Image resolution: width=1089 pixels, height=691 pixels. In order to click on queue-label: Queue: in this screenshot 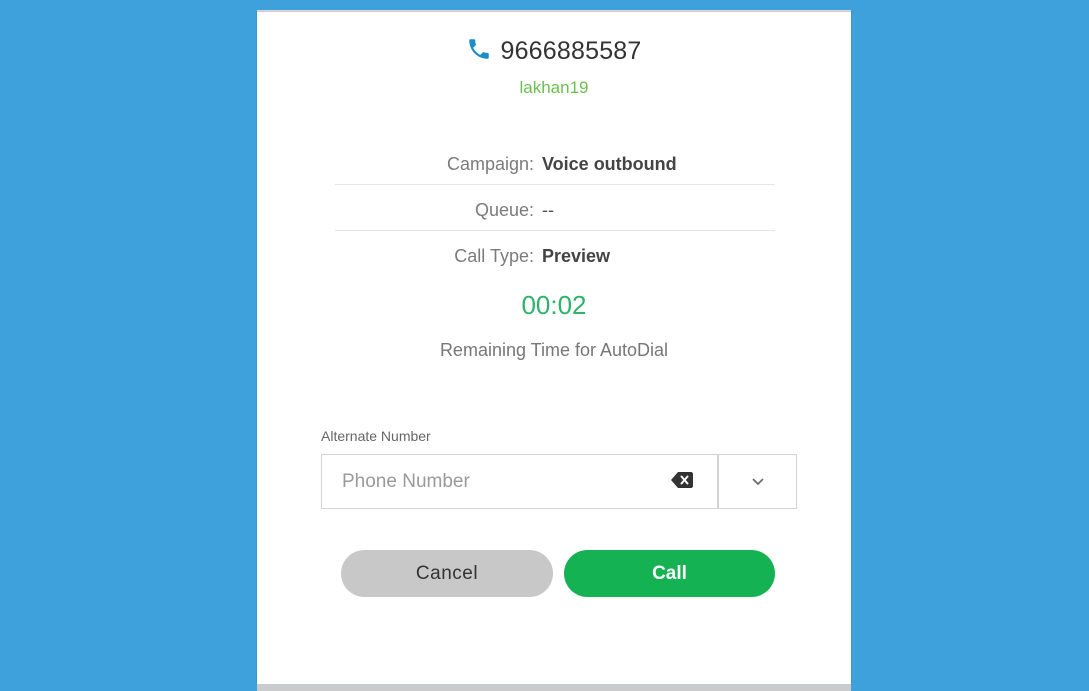, I will do `click(504, 209)`.